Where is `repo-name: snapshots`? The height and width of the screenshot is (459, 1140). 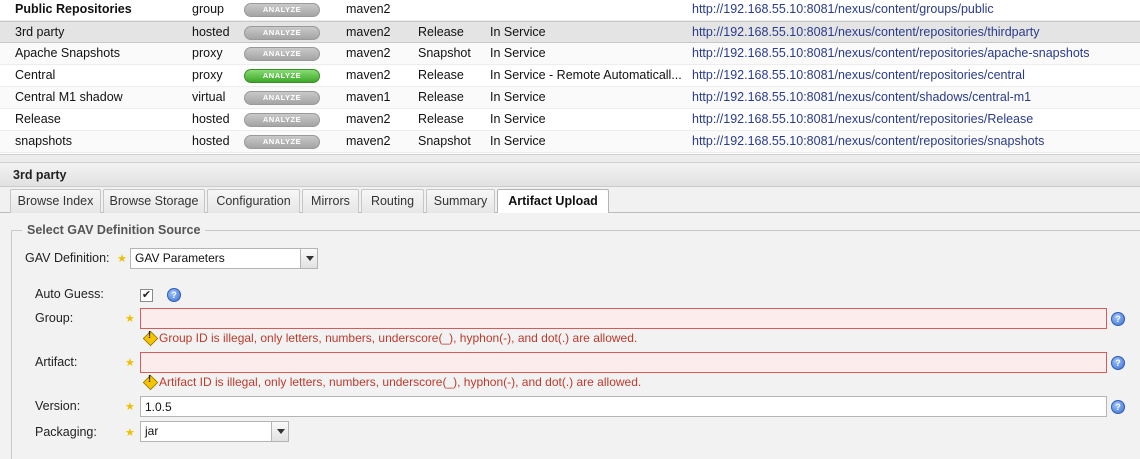
repo-name: snapshots is located at coordinates (43, 141).